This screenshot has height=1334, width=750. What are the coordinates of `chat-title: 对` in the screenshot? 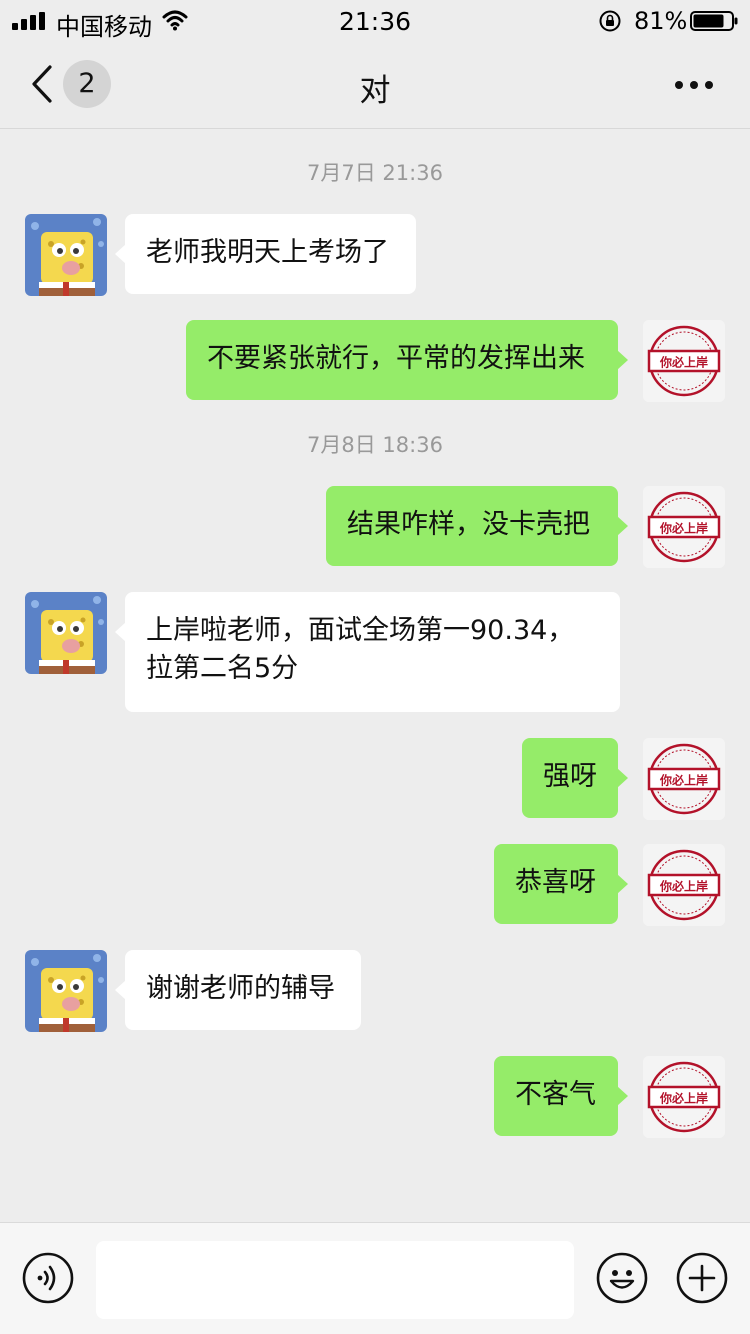 It's located at (375, 91).